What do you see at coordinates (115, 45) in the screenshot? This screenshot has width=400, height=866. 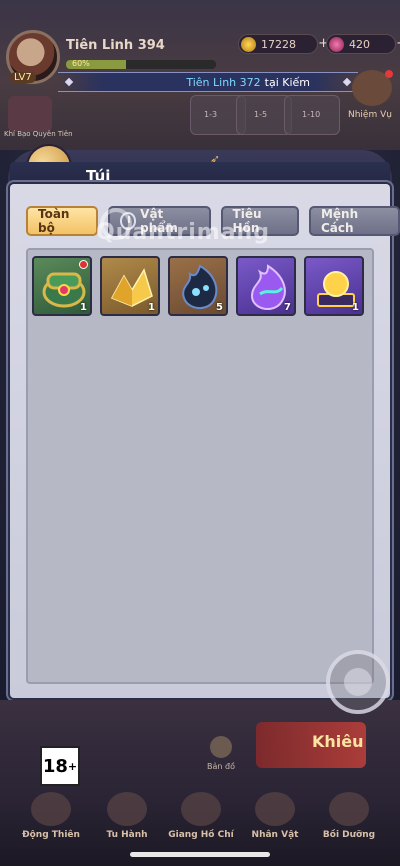 I see `player-name: Tiên Linh 394` at bounding box center [115, 45].